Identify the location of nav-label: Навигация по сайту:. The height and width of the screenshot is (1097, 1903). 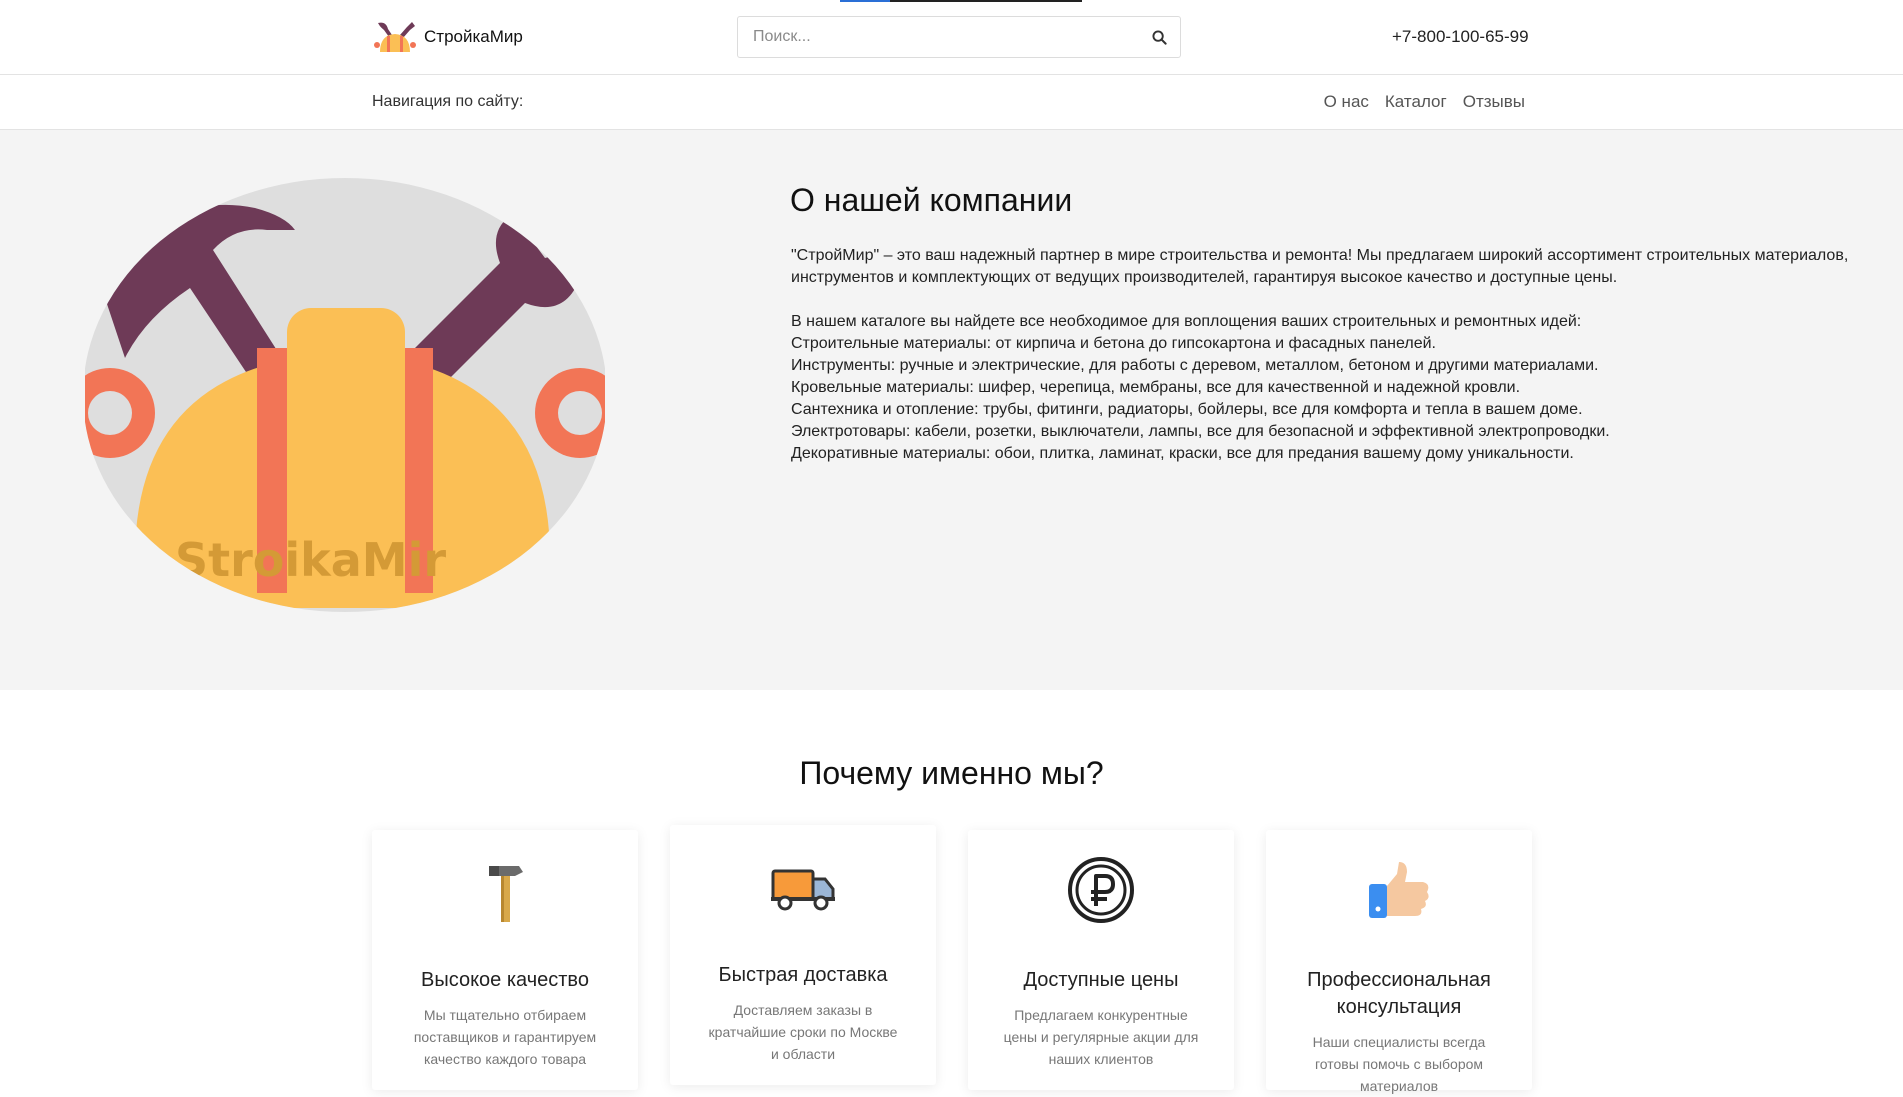
(448, 101).